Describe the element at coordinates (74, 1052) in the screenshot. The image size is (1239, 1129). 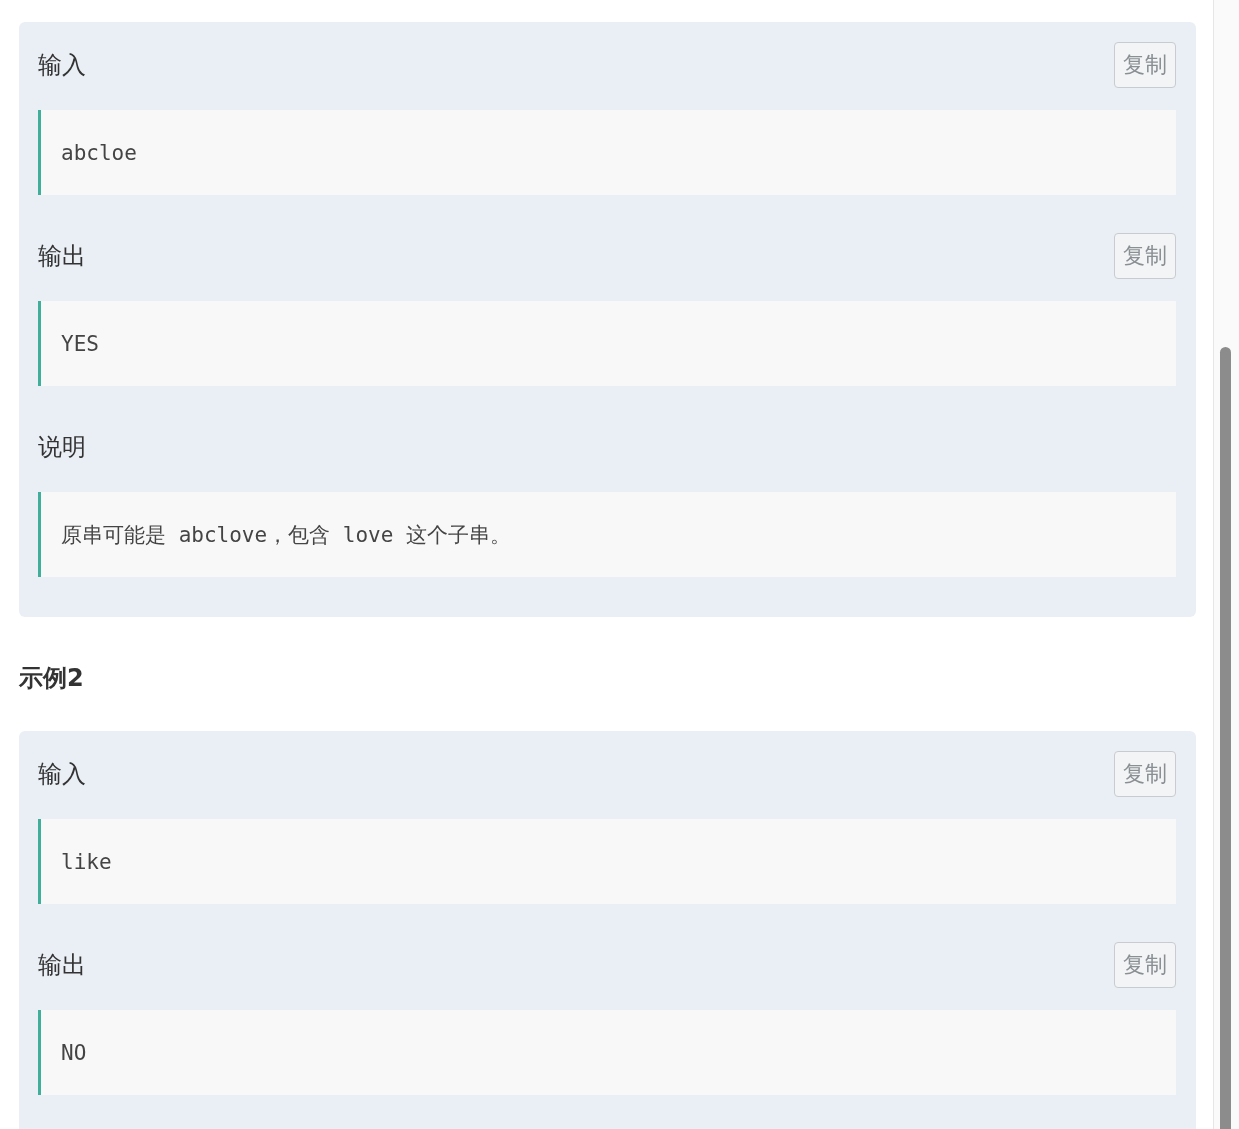
I see `code-text: NO` at that location.